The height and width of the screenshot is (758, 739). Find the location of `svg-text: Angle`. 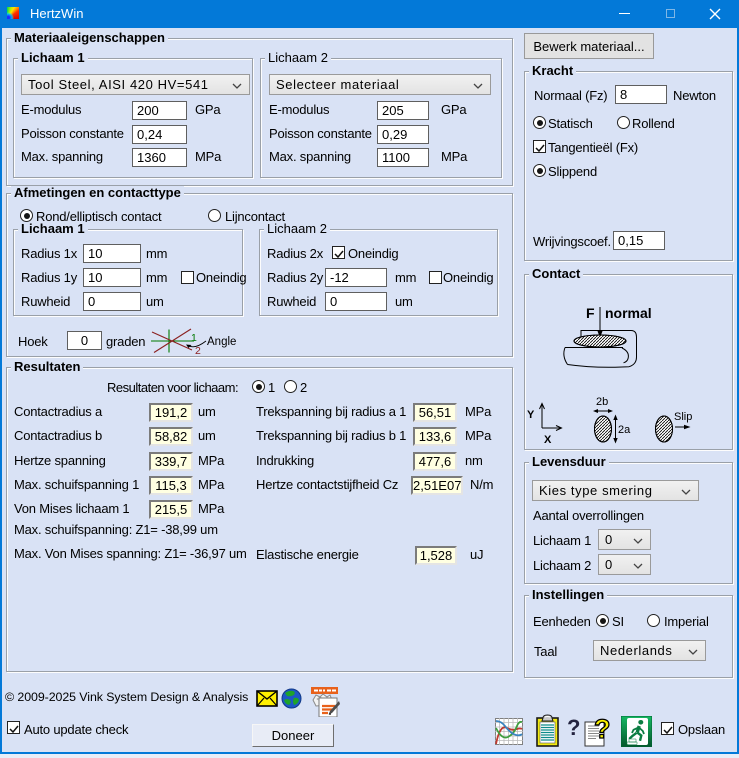

svg-text: Angle is located at coordinates (221, 342).